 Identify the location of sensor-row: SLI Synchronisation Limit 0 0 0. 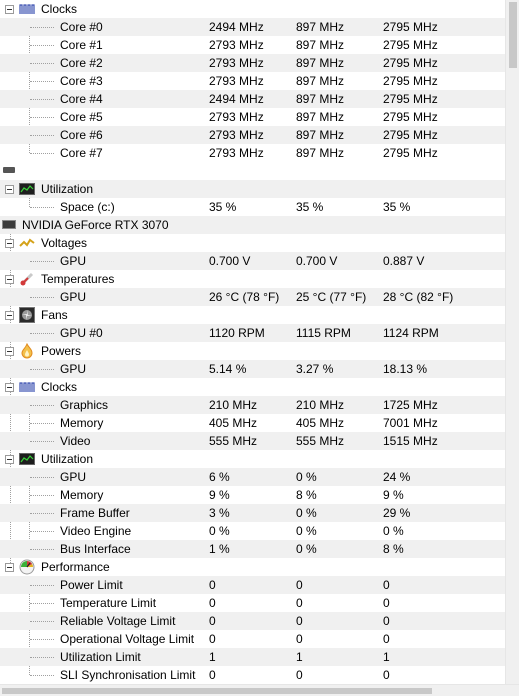
(252, 675).